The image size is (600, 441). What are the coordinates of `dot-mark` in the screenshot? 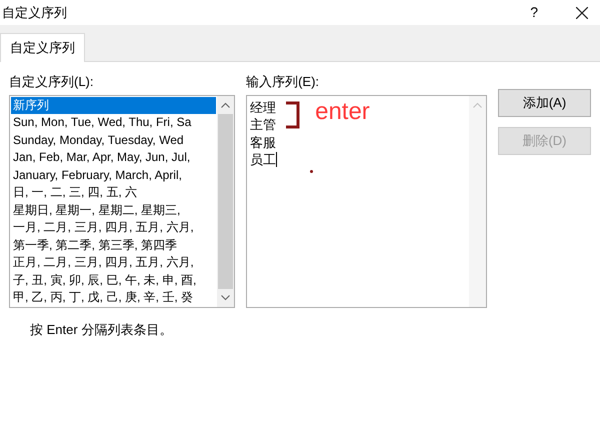 It's located at (312, 171).